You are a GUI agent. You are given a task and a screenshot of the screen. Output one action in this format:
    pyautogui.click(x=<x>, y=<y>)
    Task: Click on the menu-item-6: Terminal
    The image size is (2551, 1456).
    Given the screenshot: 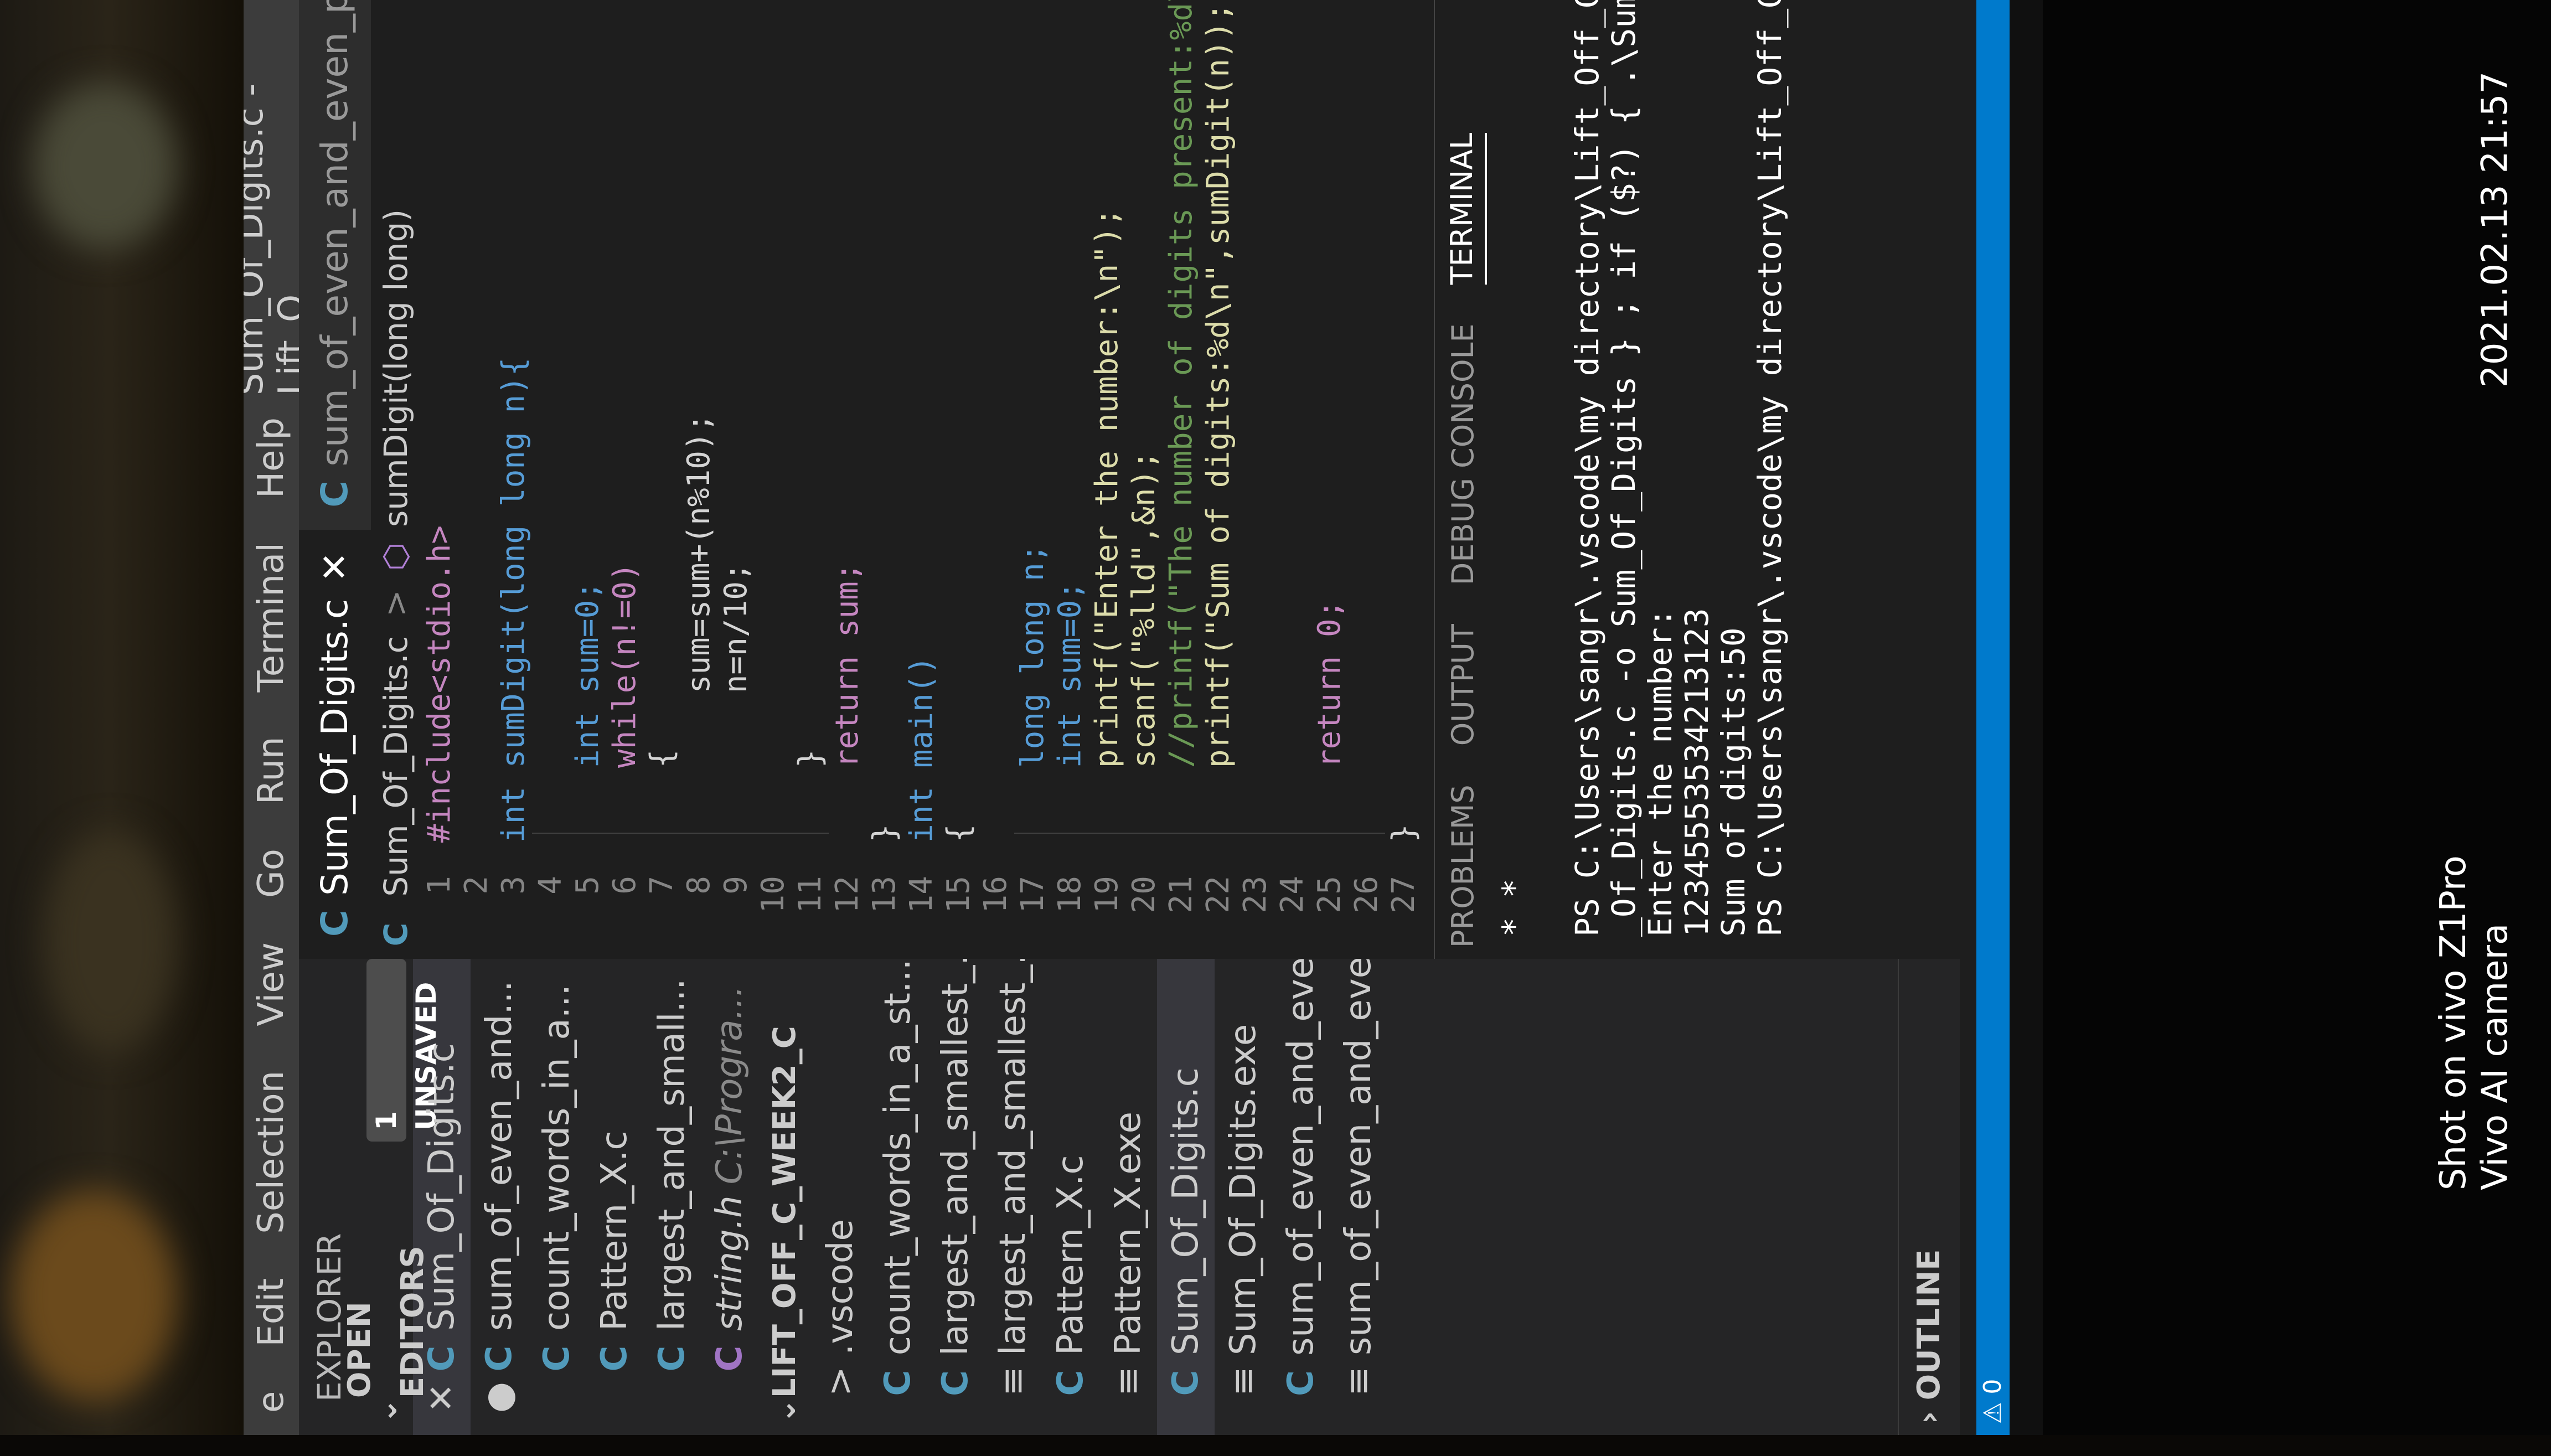 What is the action you would take?
    pyautogui.click(x=271, y=617)
    